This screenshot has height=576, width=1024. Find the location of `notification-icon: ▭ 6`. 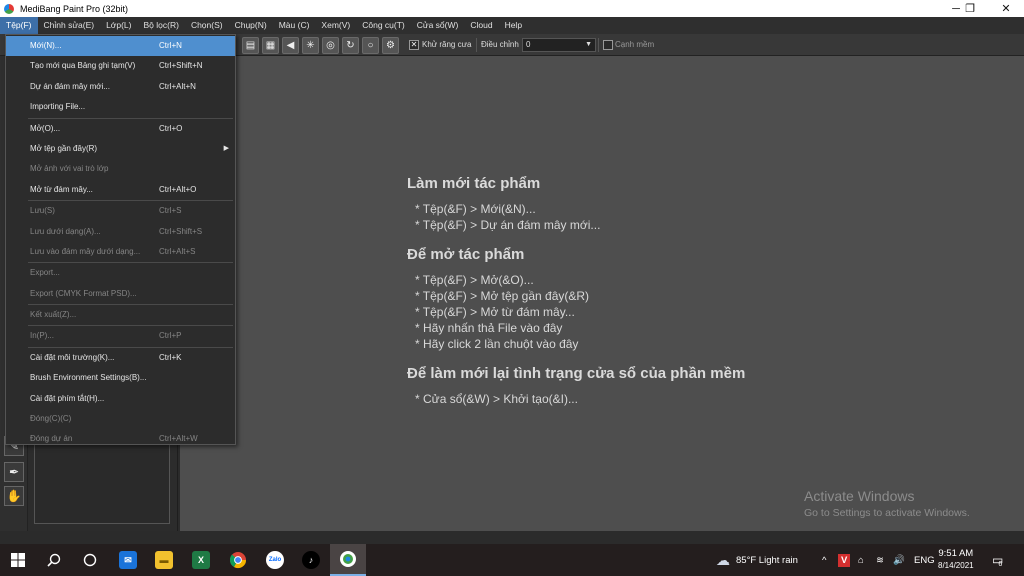

notification-icon: ▭ 6 is located at coordinates (997, 560).